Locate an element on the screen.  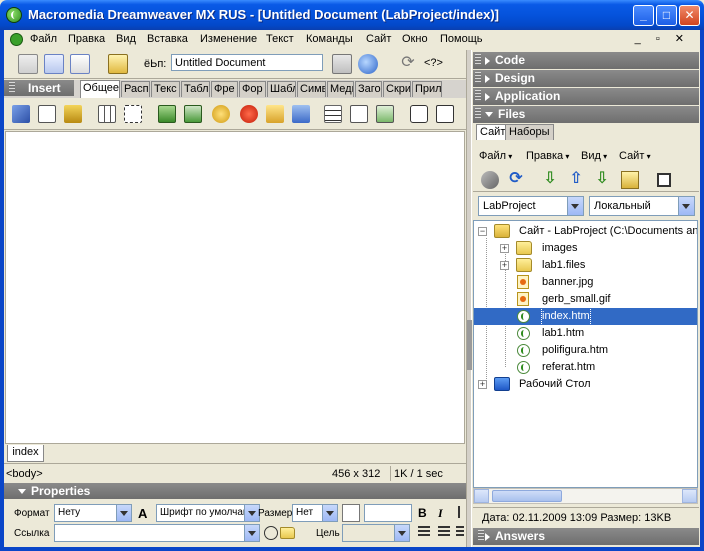
fireworks-html-icon is located at coordinates (221, 114).